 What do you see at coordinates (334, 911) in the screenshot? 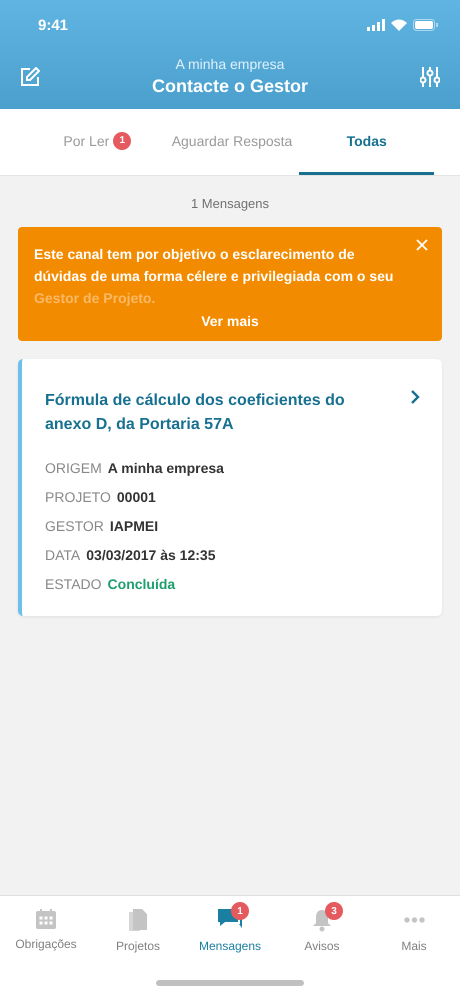
I see `count-badge: 3` at bounding box center [334, 911].